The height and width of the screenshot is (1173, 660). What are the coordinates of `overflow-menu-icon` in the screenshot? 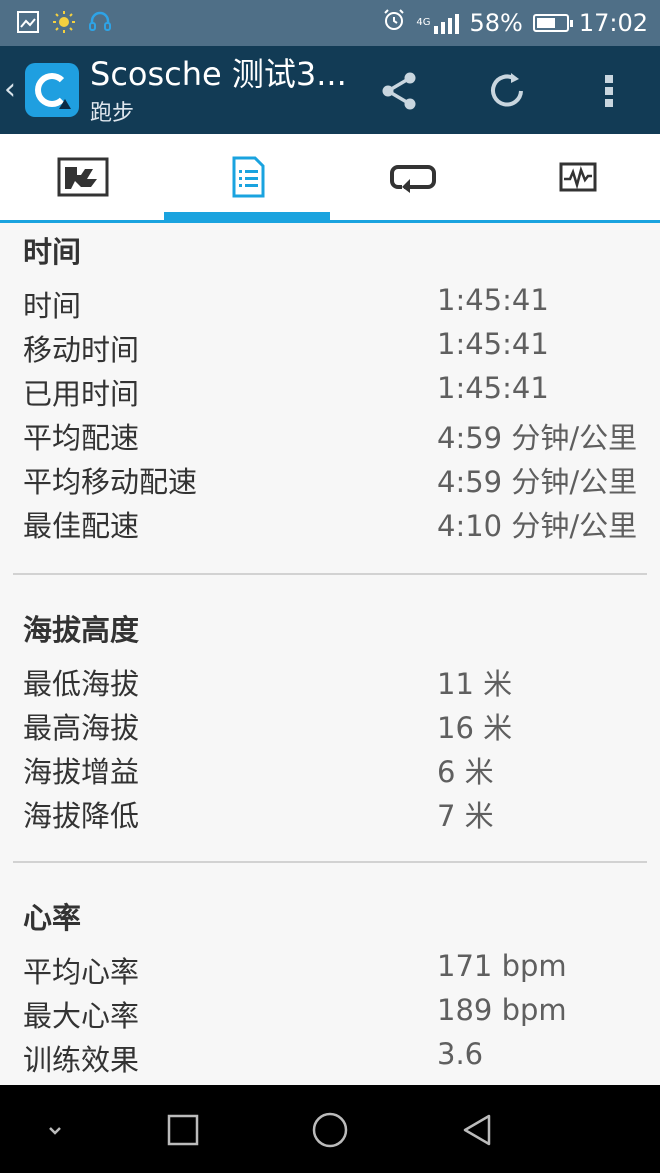 It's located at (609, 91).